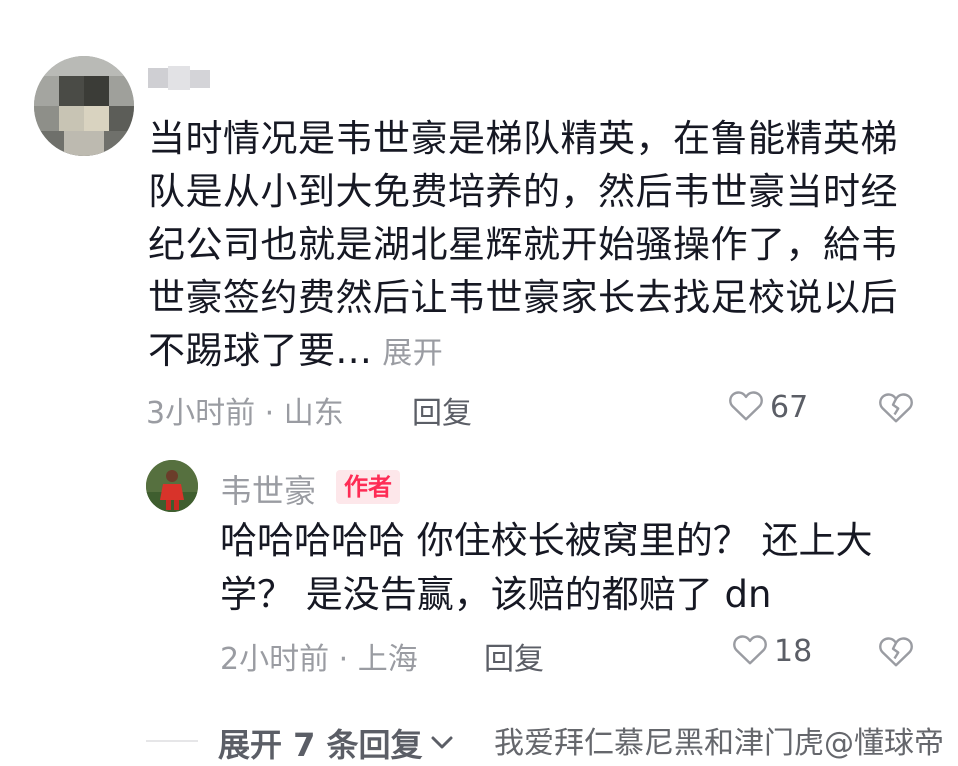  What do you see at coordinates (719, 743) in the screenshot?
I see `source-watermark: 我爱拜仁慕尼黑和津门虎@懂球帝` at bounding box center [719, 743].